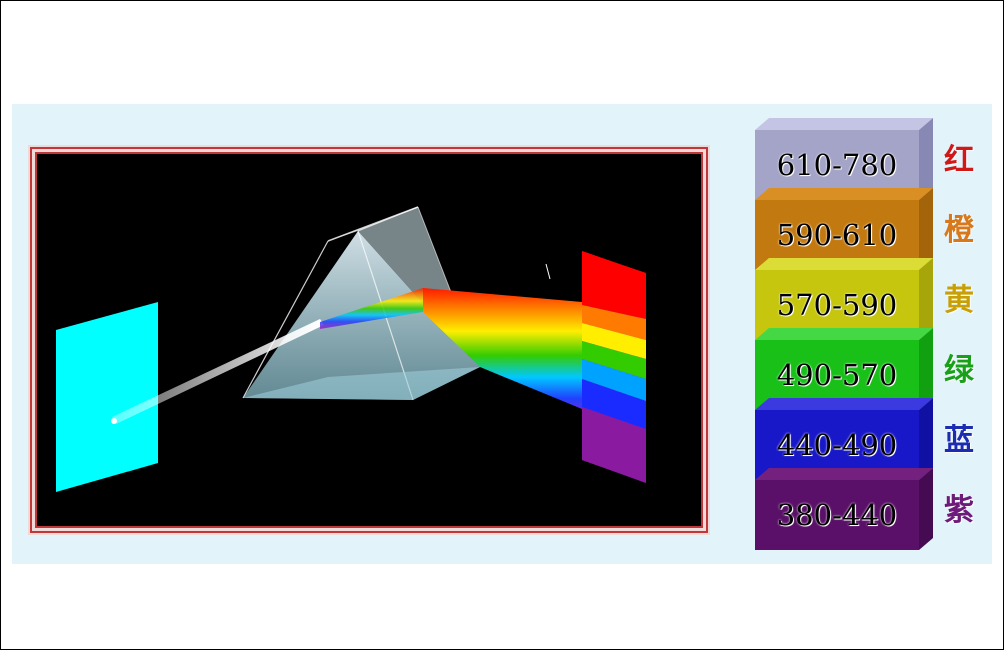 The image size is (1004, 650). Describe the element at coordinates (959, 300) in the screenshot. I see `color-name-label: 黄` at that location.